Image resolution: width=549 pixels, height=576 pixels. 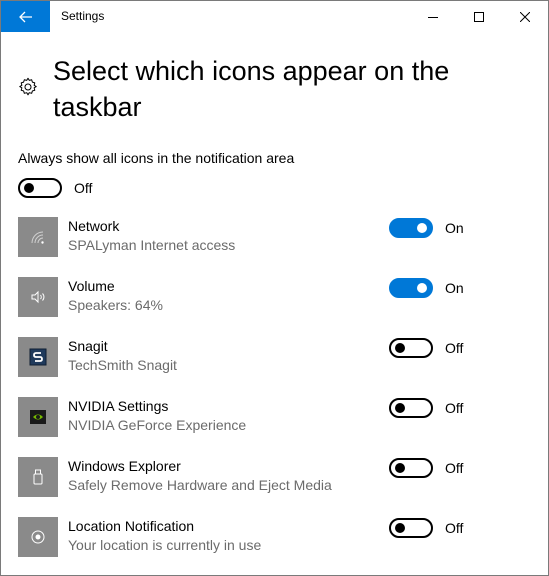 I want to click on window-title: Settings, so click(x=83, y=16).